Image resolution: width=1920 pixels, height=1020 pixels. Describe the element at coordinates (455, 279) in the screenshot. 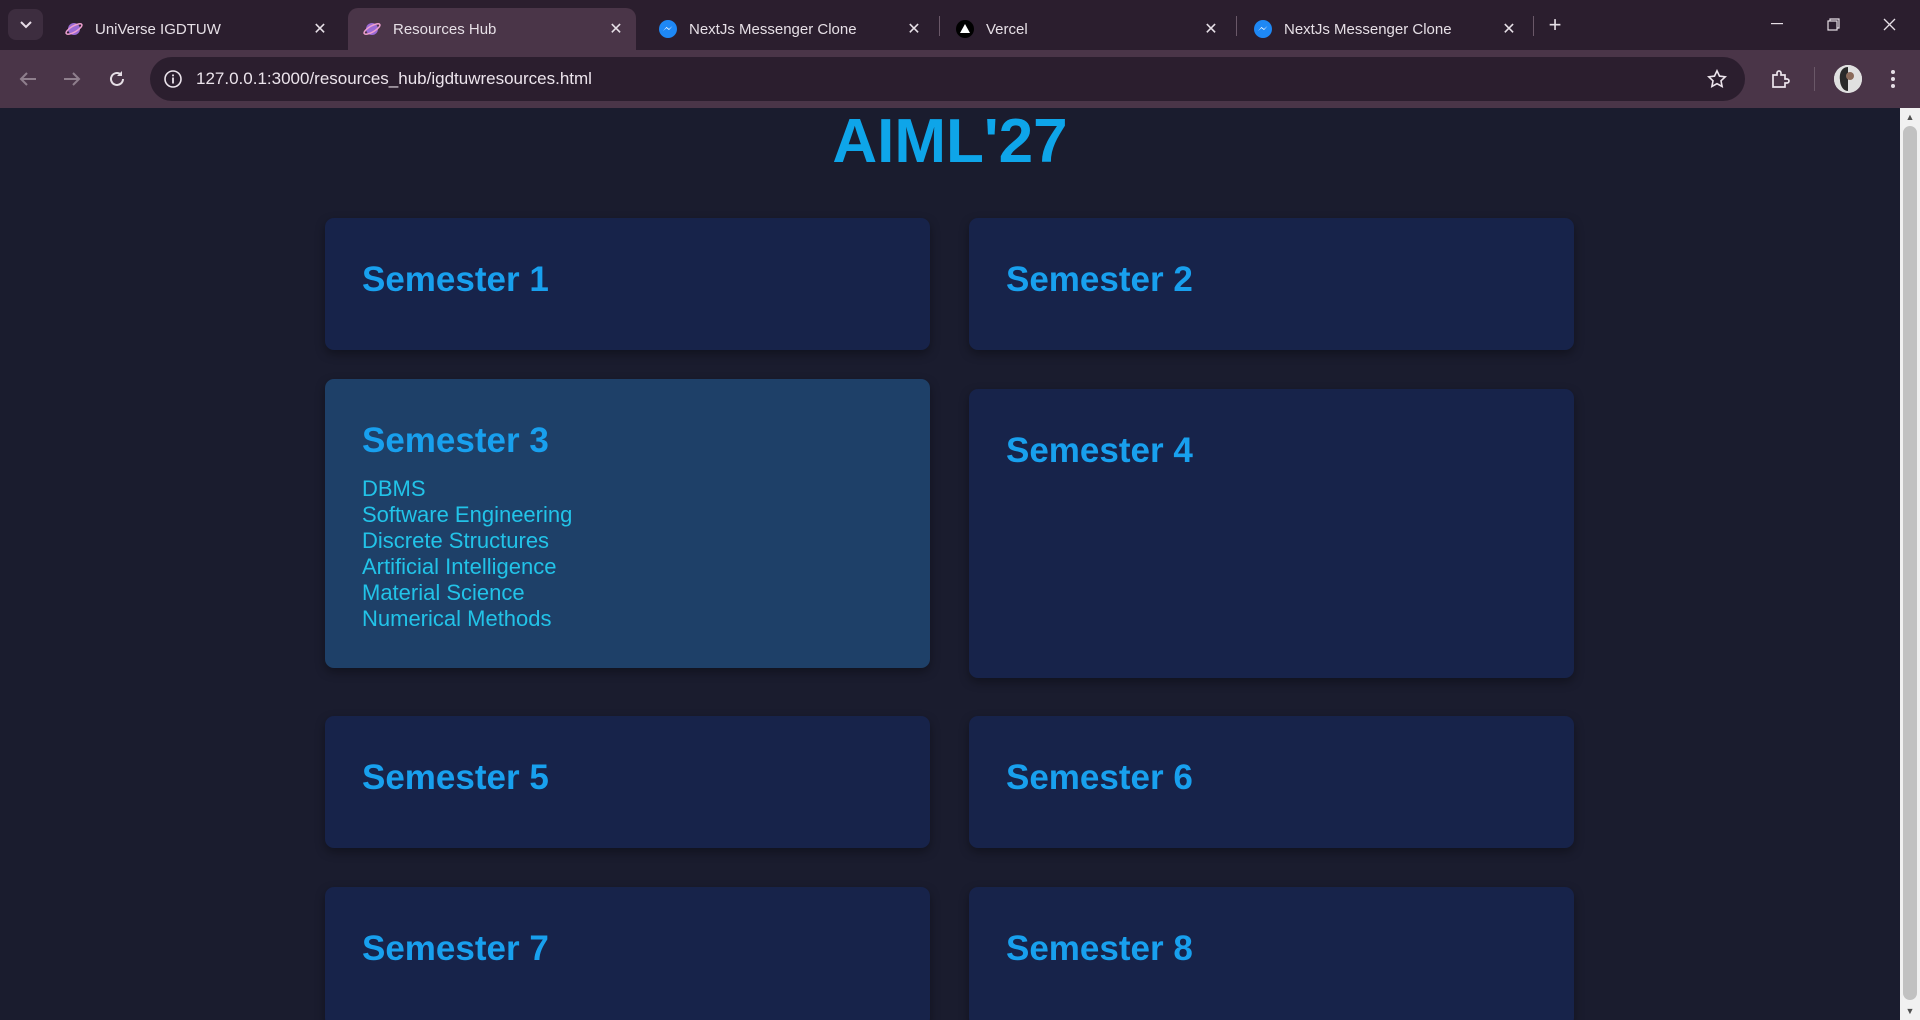

I see `semester-title: Semester 1` at that location.